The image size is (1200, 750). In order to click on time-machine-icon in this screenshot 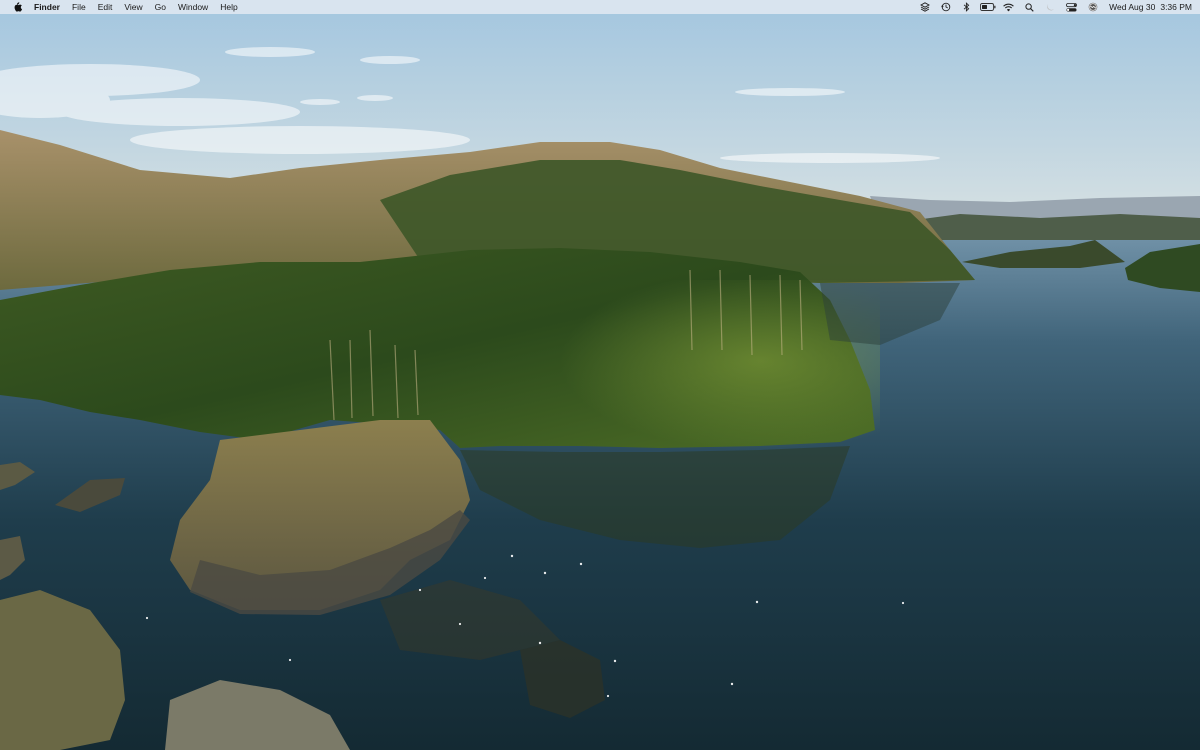, I will do `click(945, 7)`.